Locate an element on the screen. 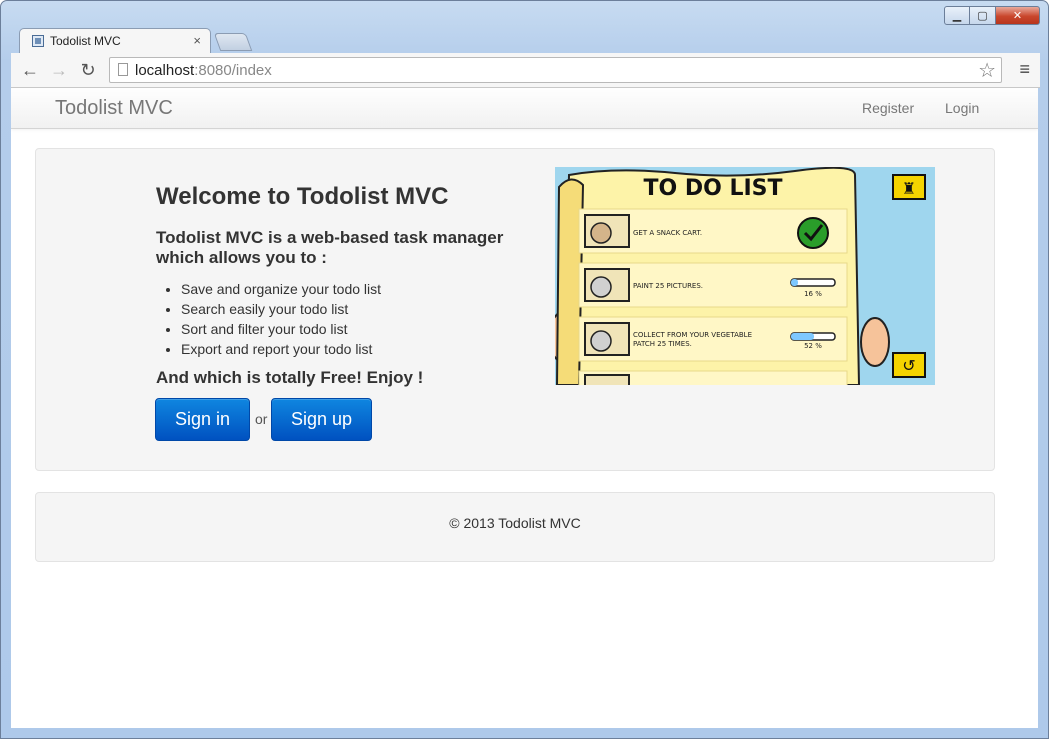  tab-close-icon: × is located at coordinates (197, 40).